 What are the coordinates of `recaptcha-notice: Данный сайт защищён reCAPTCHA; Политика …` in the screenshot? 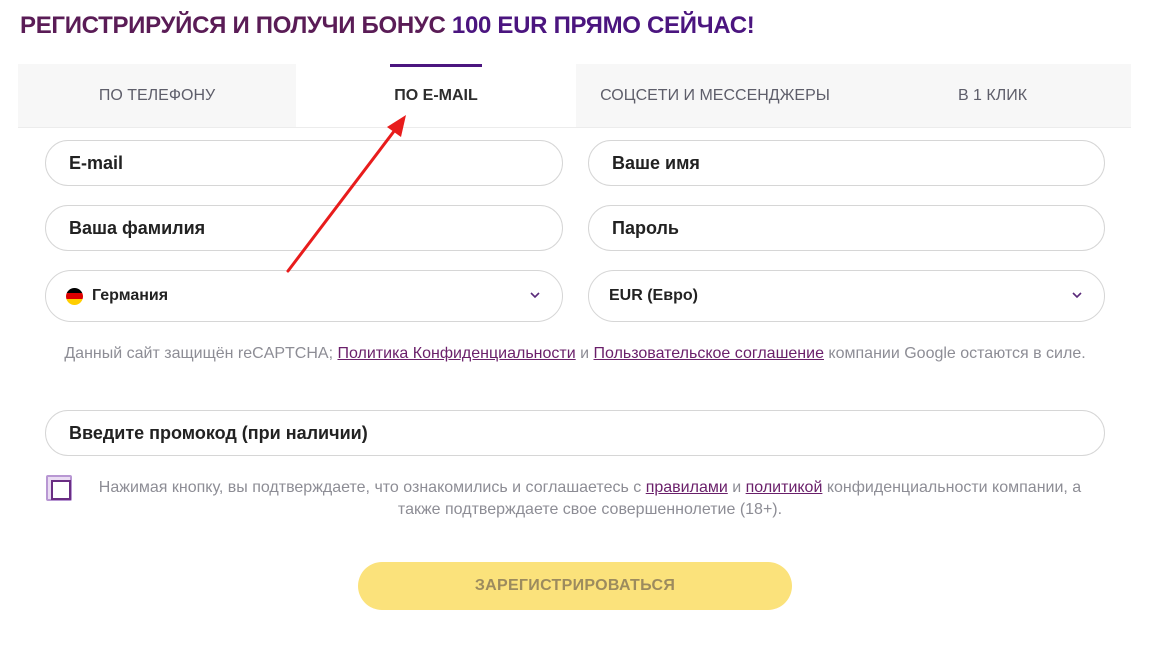 It's located at (575, 354).